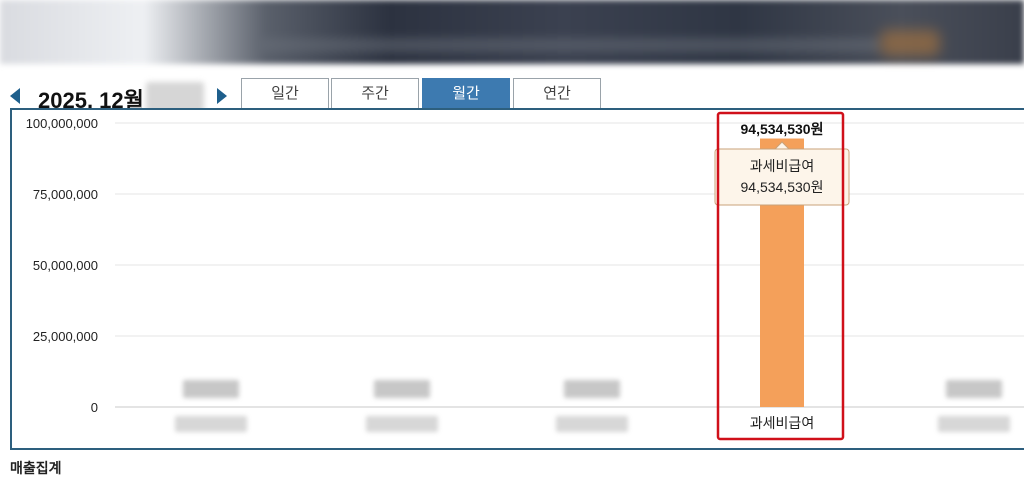 Image resolution: width=1024 pixels, height=477 pixels. Describe the element at coordinates (466, 93) in the screenshot. I see `tab-monthly: 월간` at that location.